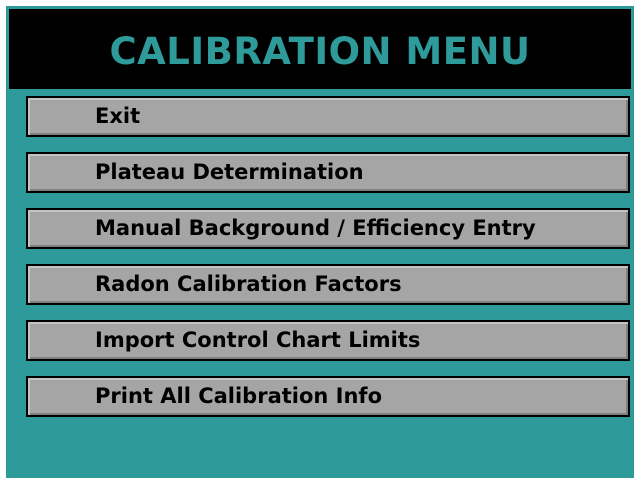 This screenshot has width=638, height=481. What do you see at coordinates (248, 284) in the screenshot?
I see `radon-calibration-factors-label: Radon Calibration Factors` at bounding box center [248, 284].